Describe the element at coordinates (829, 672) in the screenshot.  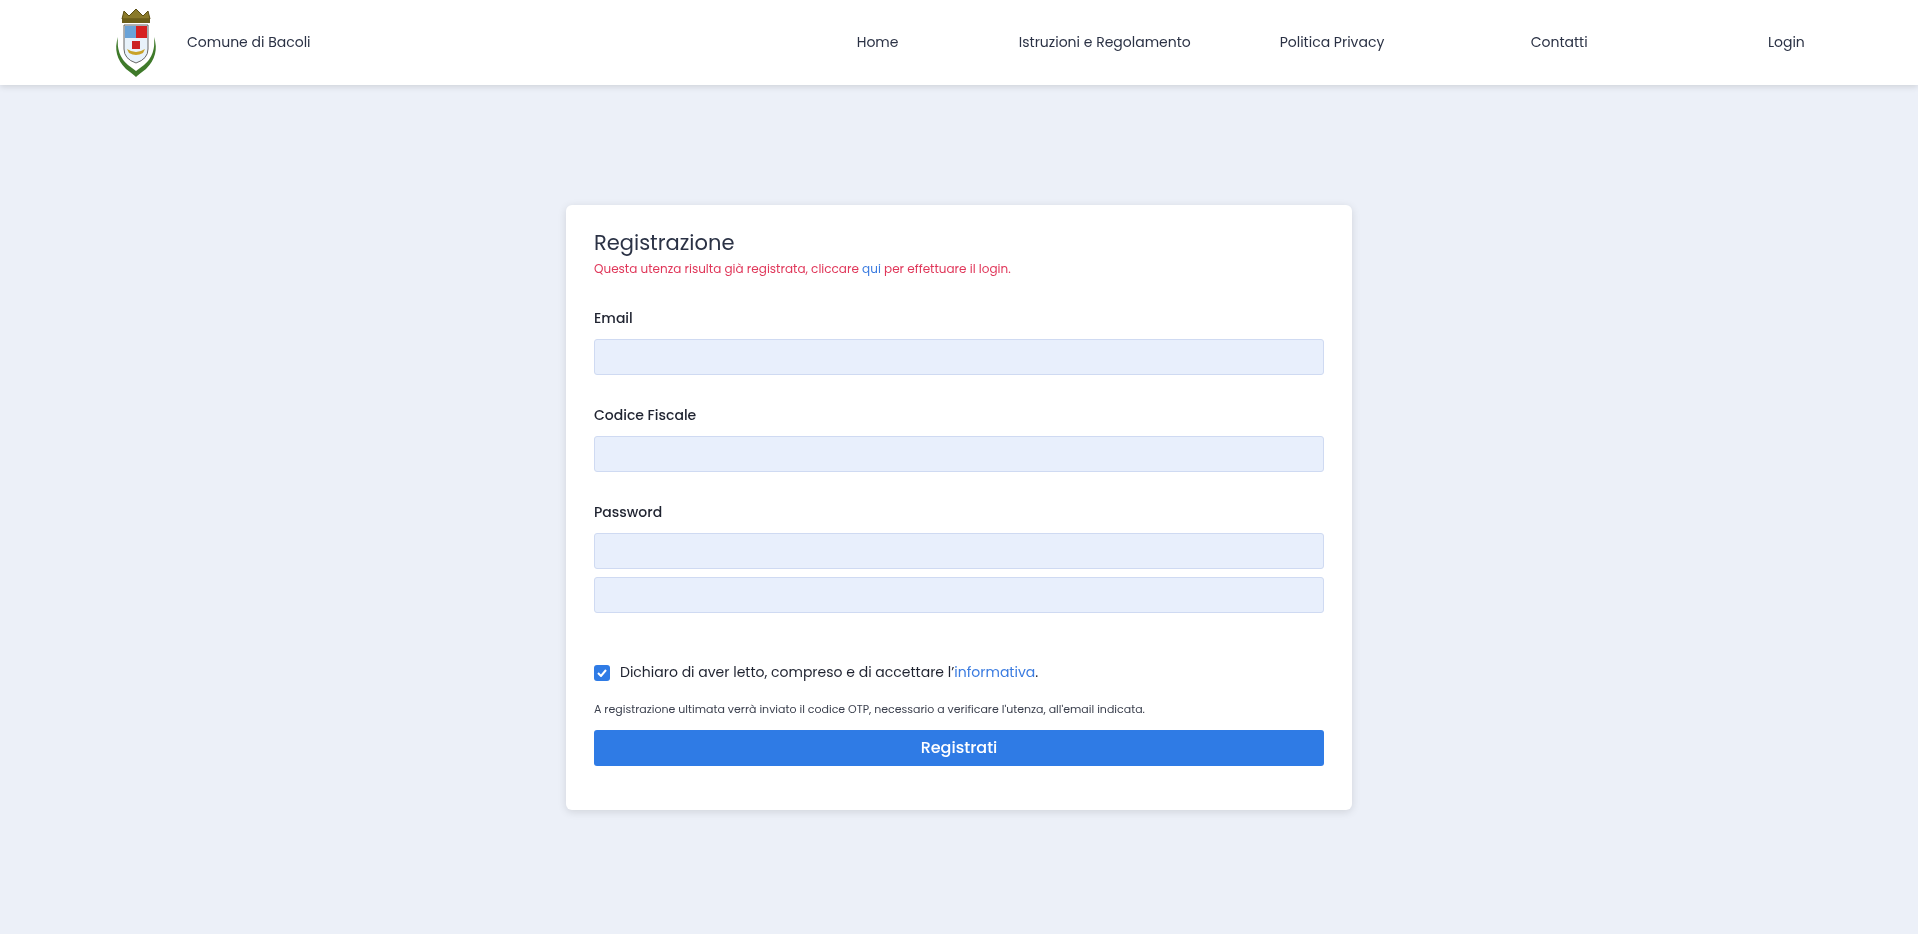
I see `consent-text: Dichiaro di aver letto, compreso e di accettare l’informativa.` at that location.